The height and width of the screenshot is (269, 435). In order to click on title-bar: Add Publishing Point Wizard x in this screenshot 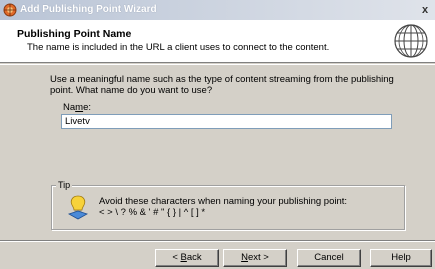, I will do `click(217, 10)`.